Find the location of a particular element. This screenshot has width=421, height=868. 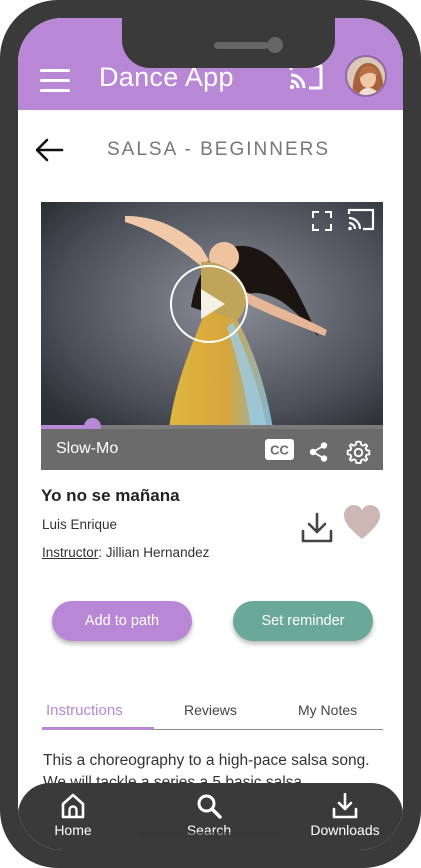

cast-video-icon is located at coordinates (361, 220).